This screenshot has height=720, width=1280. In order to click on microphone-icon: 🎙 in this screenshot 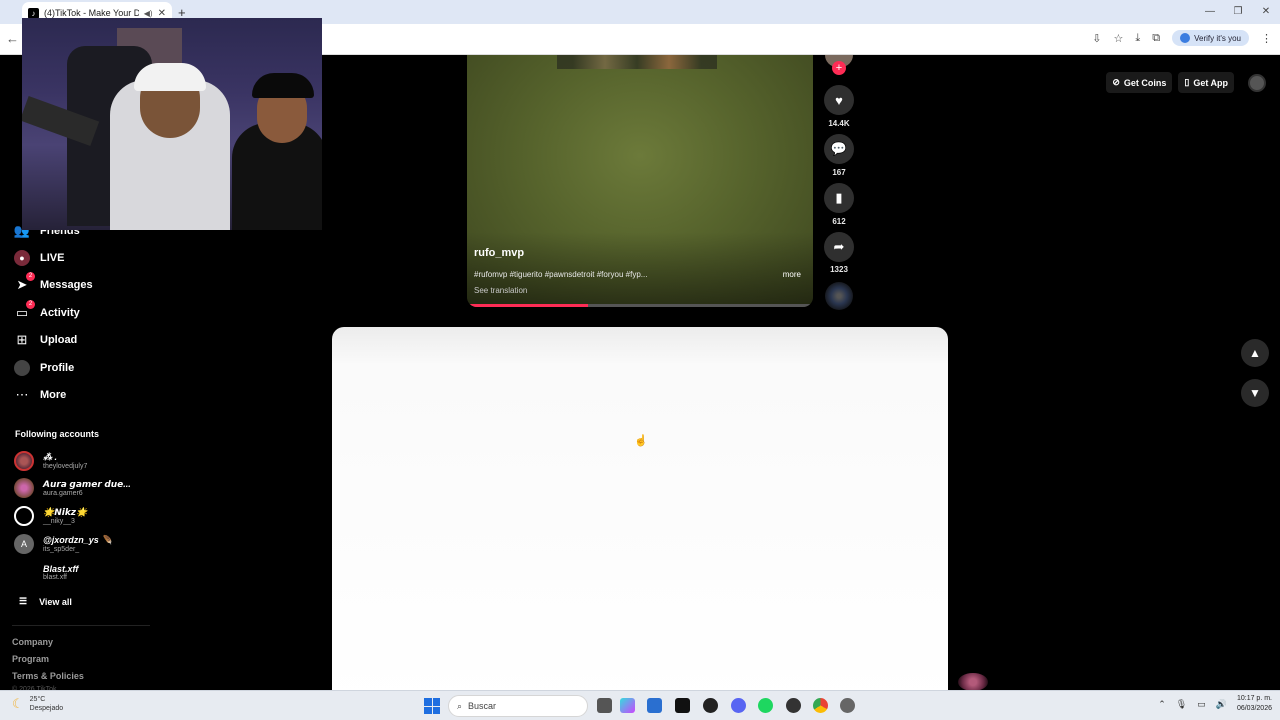, I will do `click(1181, 704)`.